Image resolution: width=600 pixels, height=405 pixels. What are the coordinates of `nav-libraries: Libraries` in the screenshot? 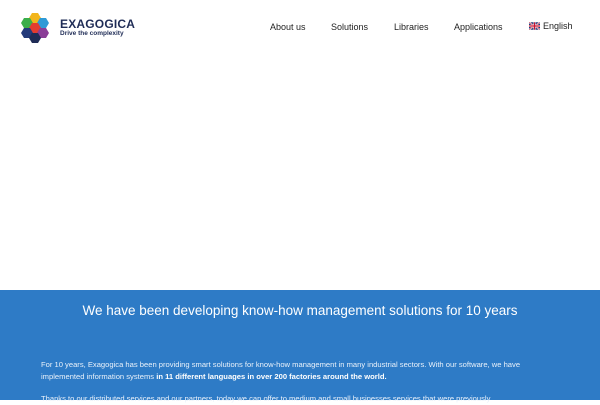 It's located at (411, 27).